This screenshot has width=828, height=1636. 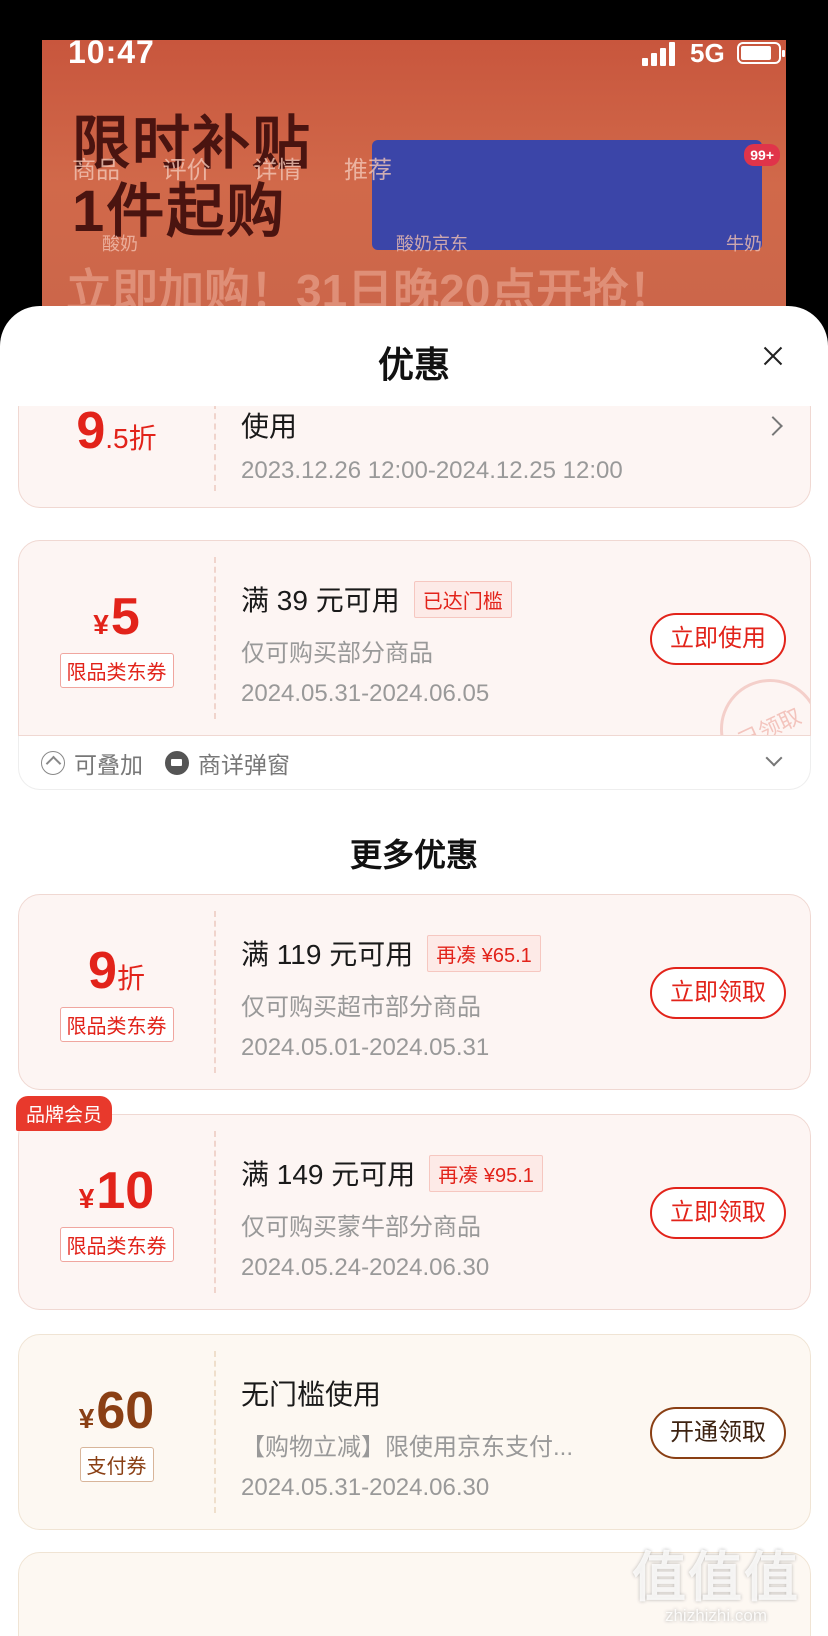 I want to click on brand-member-badge: 品牌会员, so click(x=64, y=1113).